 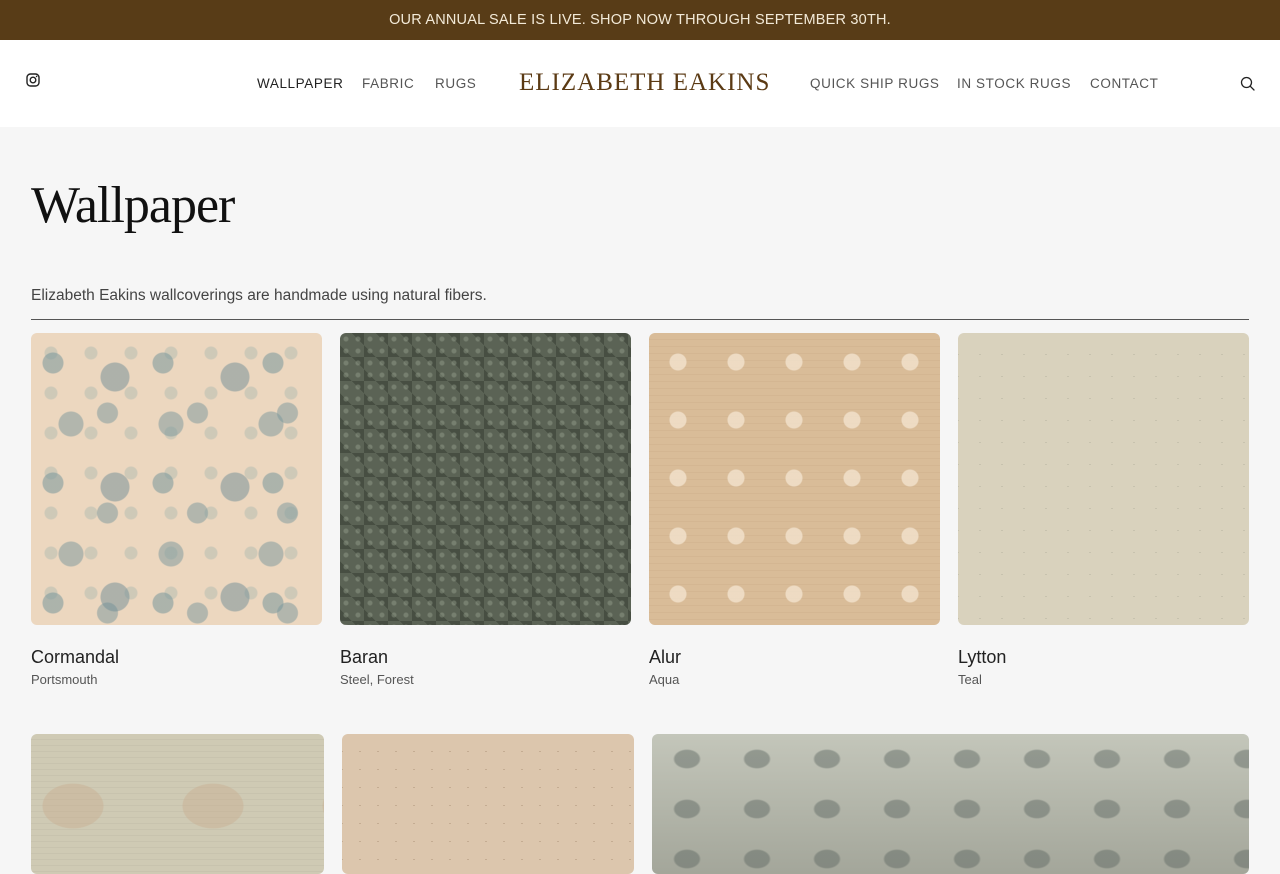 I want to click on product-color: Steel, Forest, so click(x=377, y=679).